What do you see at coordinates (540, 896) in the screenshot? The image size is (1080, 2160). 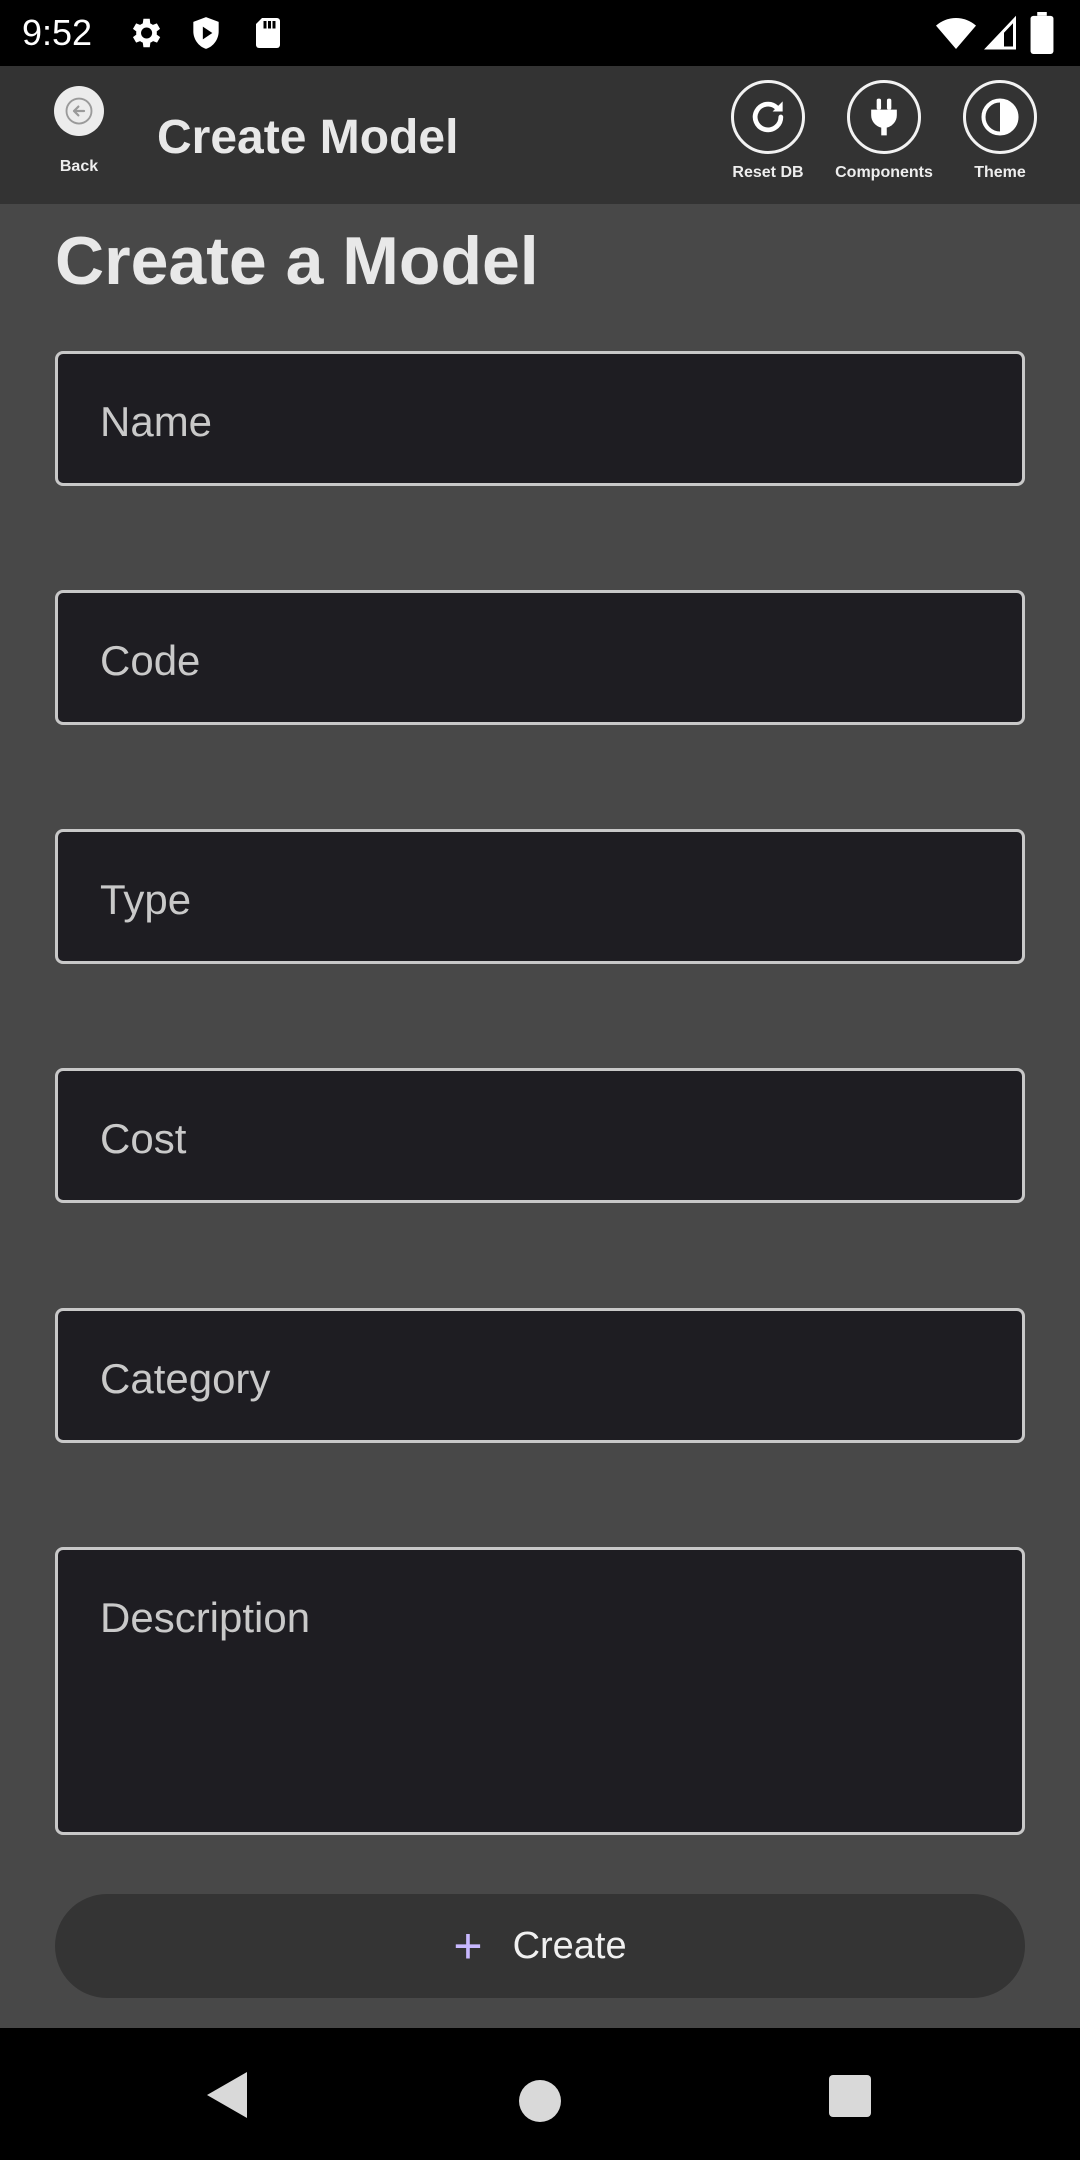 I see `type-field: Type` at bounding box center [540, 896].